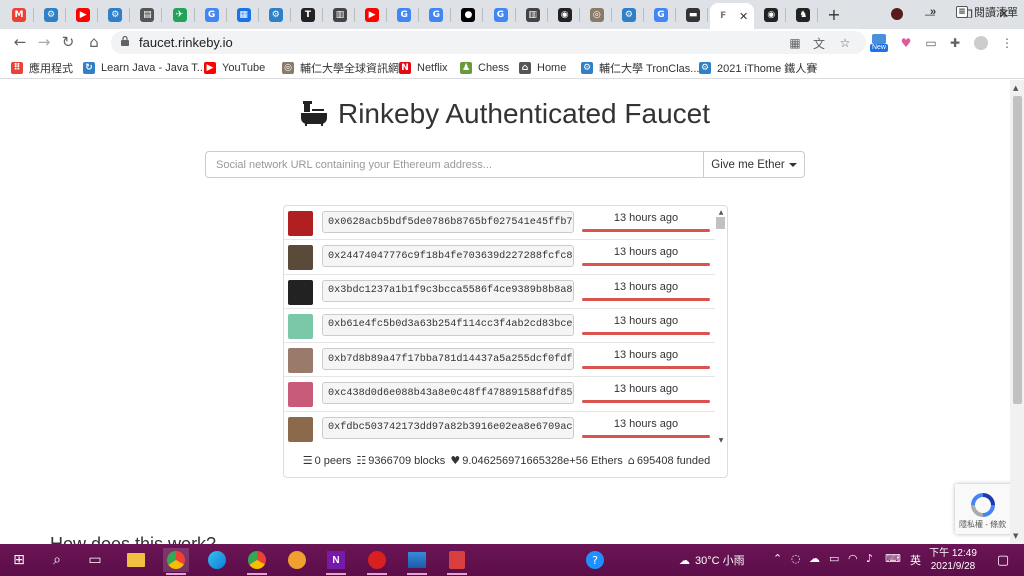  What do you see at coordinates (19, 15) in the screenshot?
I see `browser-tab: M` at bounding box center [19, 15].